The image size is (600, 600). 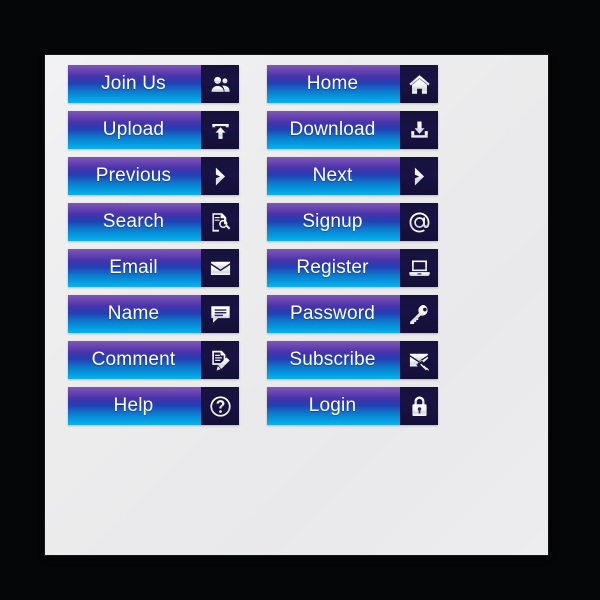 I want to click on padlock-icon, so click(x=419, y=406).